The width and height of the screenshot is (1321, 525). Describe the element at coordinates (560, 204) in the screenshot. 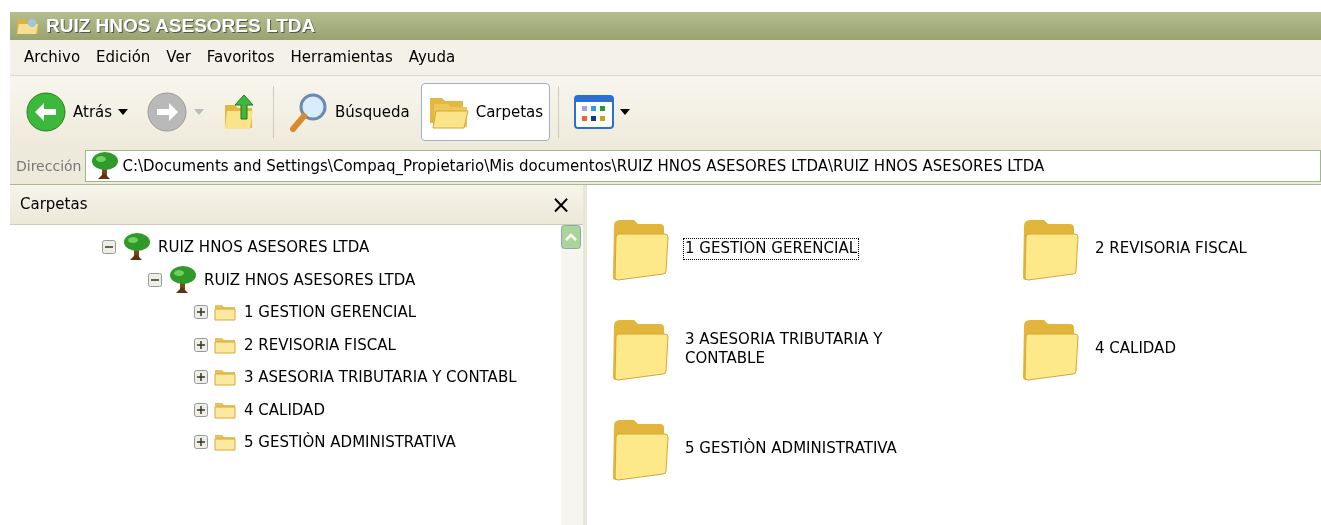

I see `close-button: ×` at that location.